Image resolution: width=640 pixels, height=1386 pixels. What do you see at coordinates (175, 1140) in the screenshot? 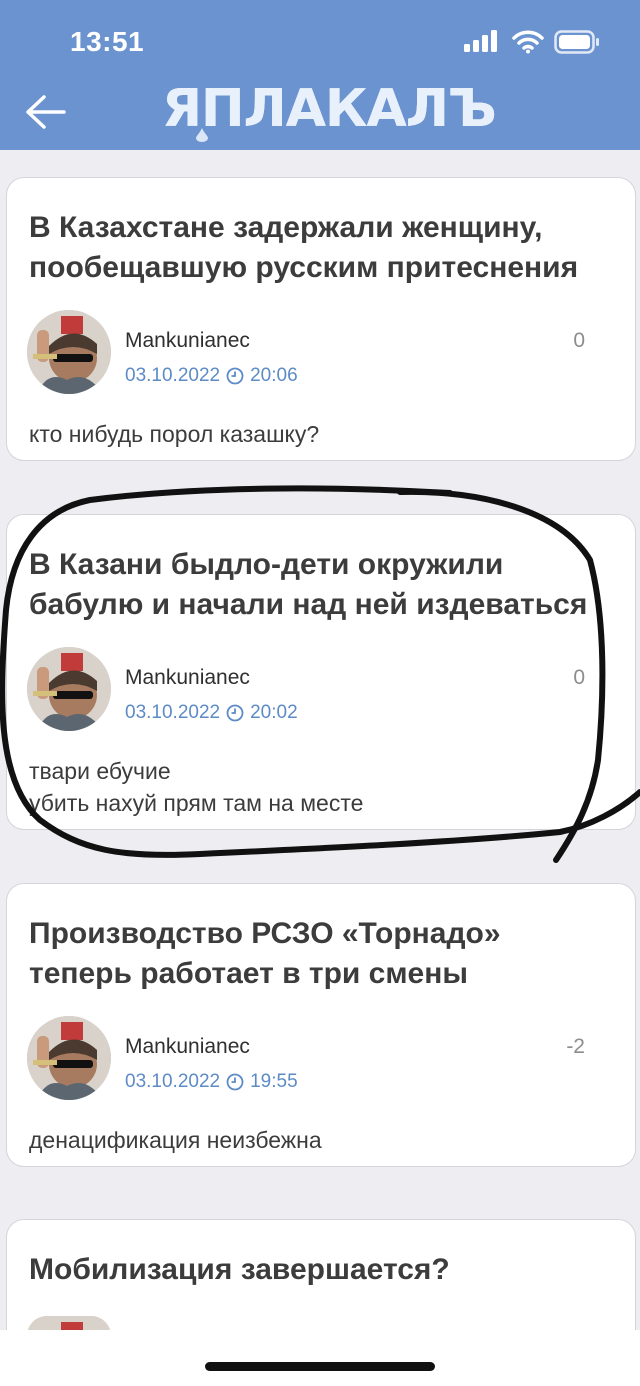
I see `post-comment: денацификация неизбежна` at bounding box center [175, 1140].